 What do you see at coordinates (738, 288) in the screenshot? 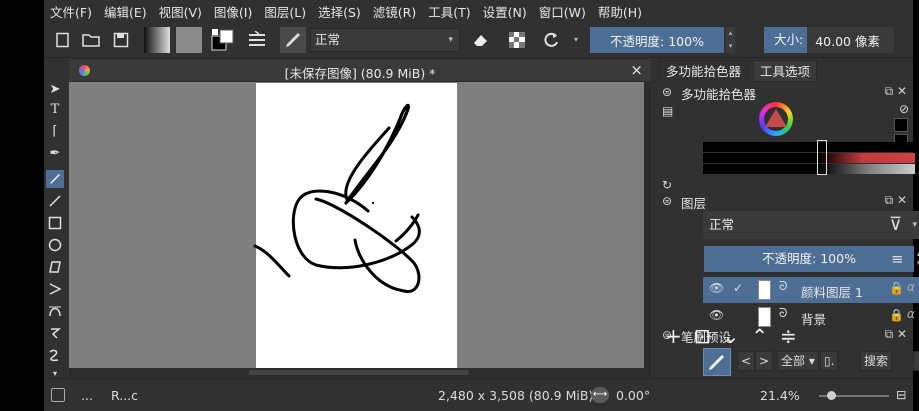
I see `checkbox-icon: ✓` at bounding box center [738, 288].